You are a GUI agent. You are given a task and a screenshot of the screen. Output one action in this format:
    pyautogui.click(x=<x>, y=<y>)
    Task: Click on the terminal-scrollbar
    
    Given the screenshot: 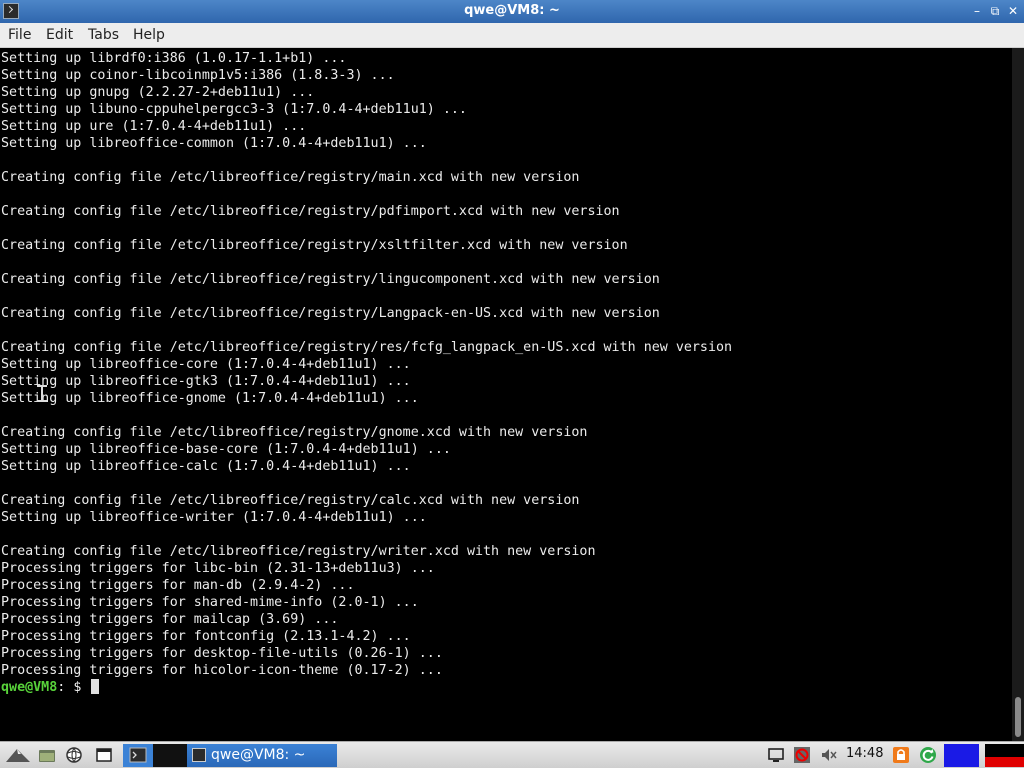 What is the action you would take?
    pyautogui.click(x=1018, y=394)
    